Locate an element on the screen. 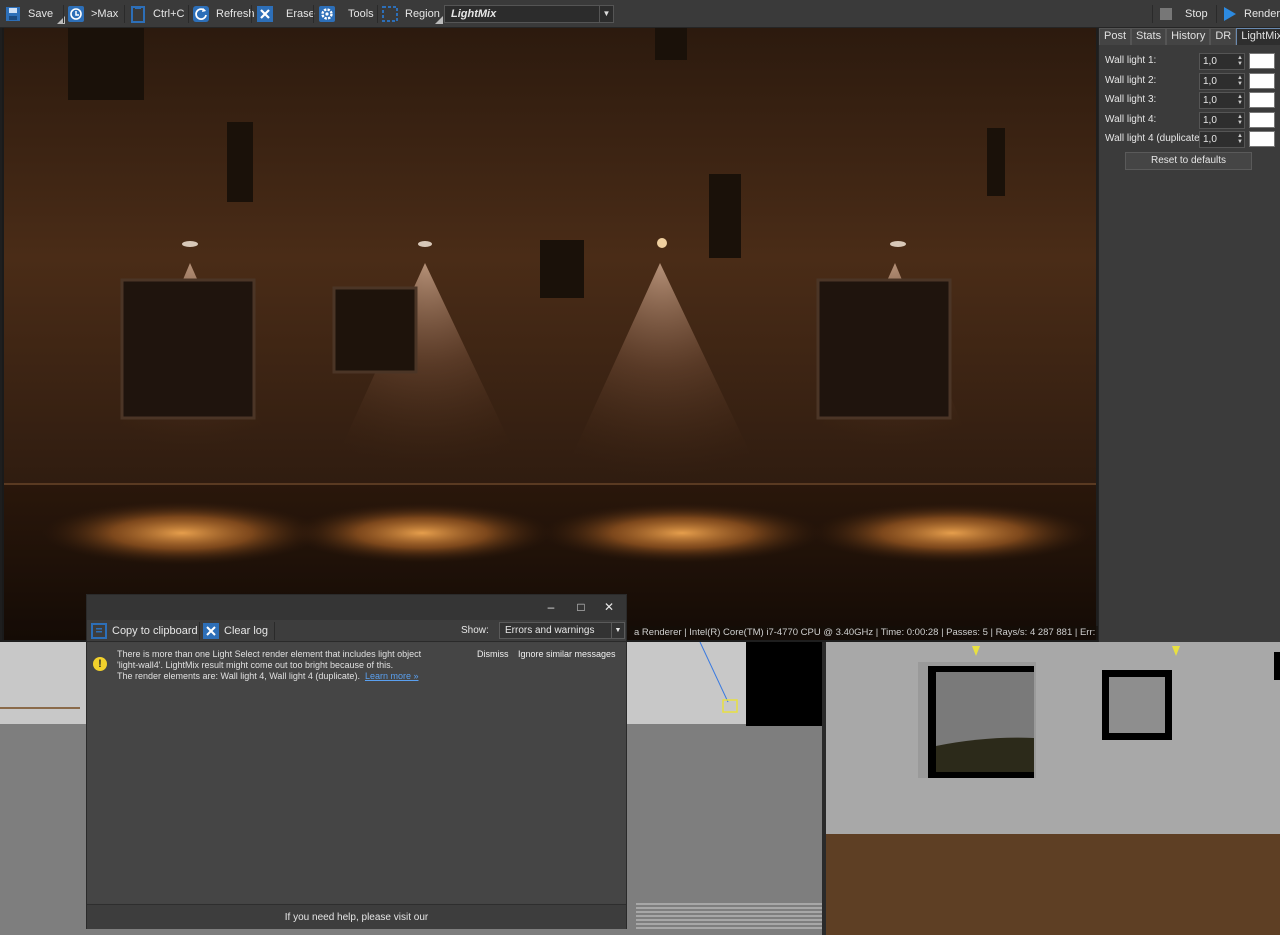 The image size is (1280, 935). tab-dr: DR is located at coordinates (1223, 36).